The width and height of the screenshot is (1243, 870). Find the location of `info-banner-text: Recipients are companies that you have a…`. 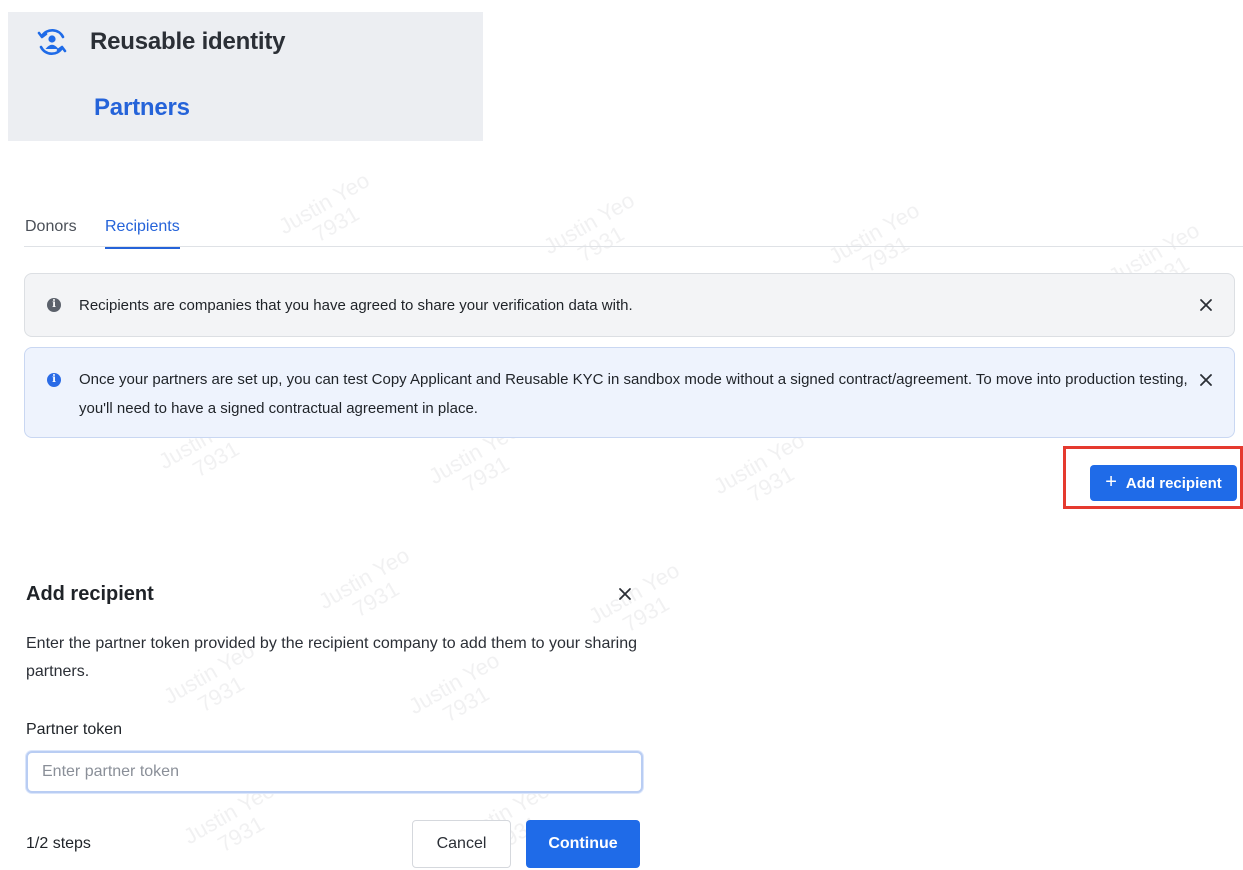

info-banner-text: Recipients are companies that you have a… is located at coordinates (356, 305).